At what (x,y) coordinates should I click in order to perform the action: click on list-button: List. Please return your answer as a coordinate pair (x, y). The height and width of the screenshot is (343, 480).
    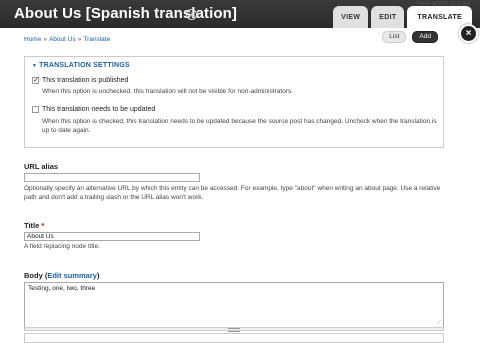
    Looking at the image, I should click on (394, 37).